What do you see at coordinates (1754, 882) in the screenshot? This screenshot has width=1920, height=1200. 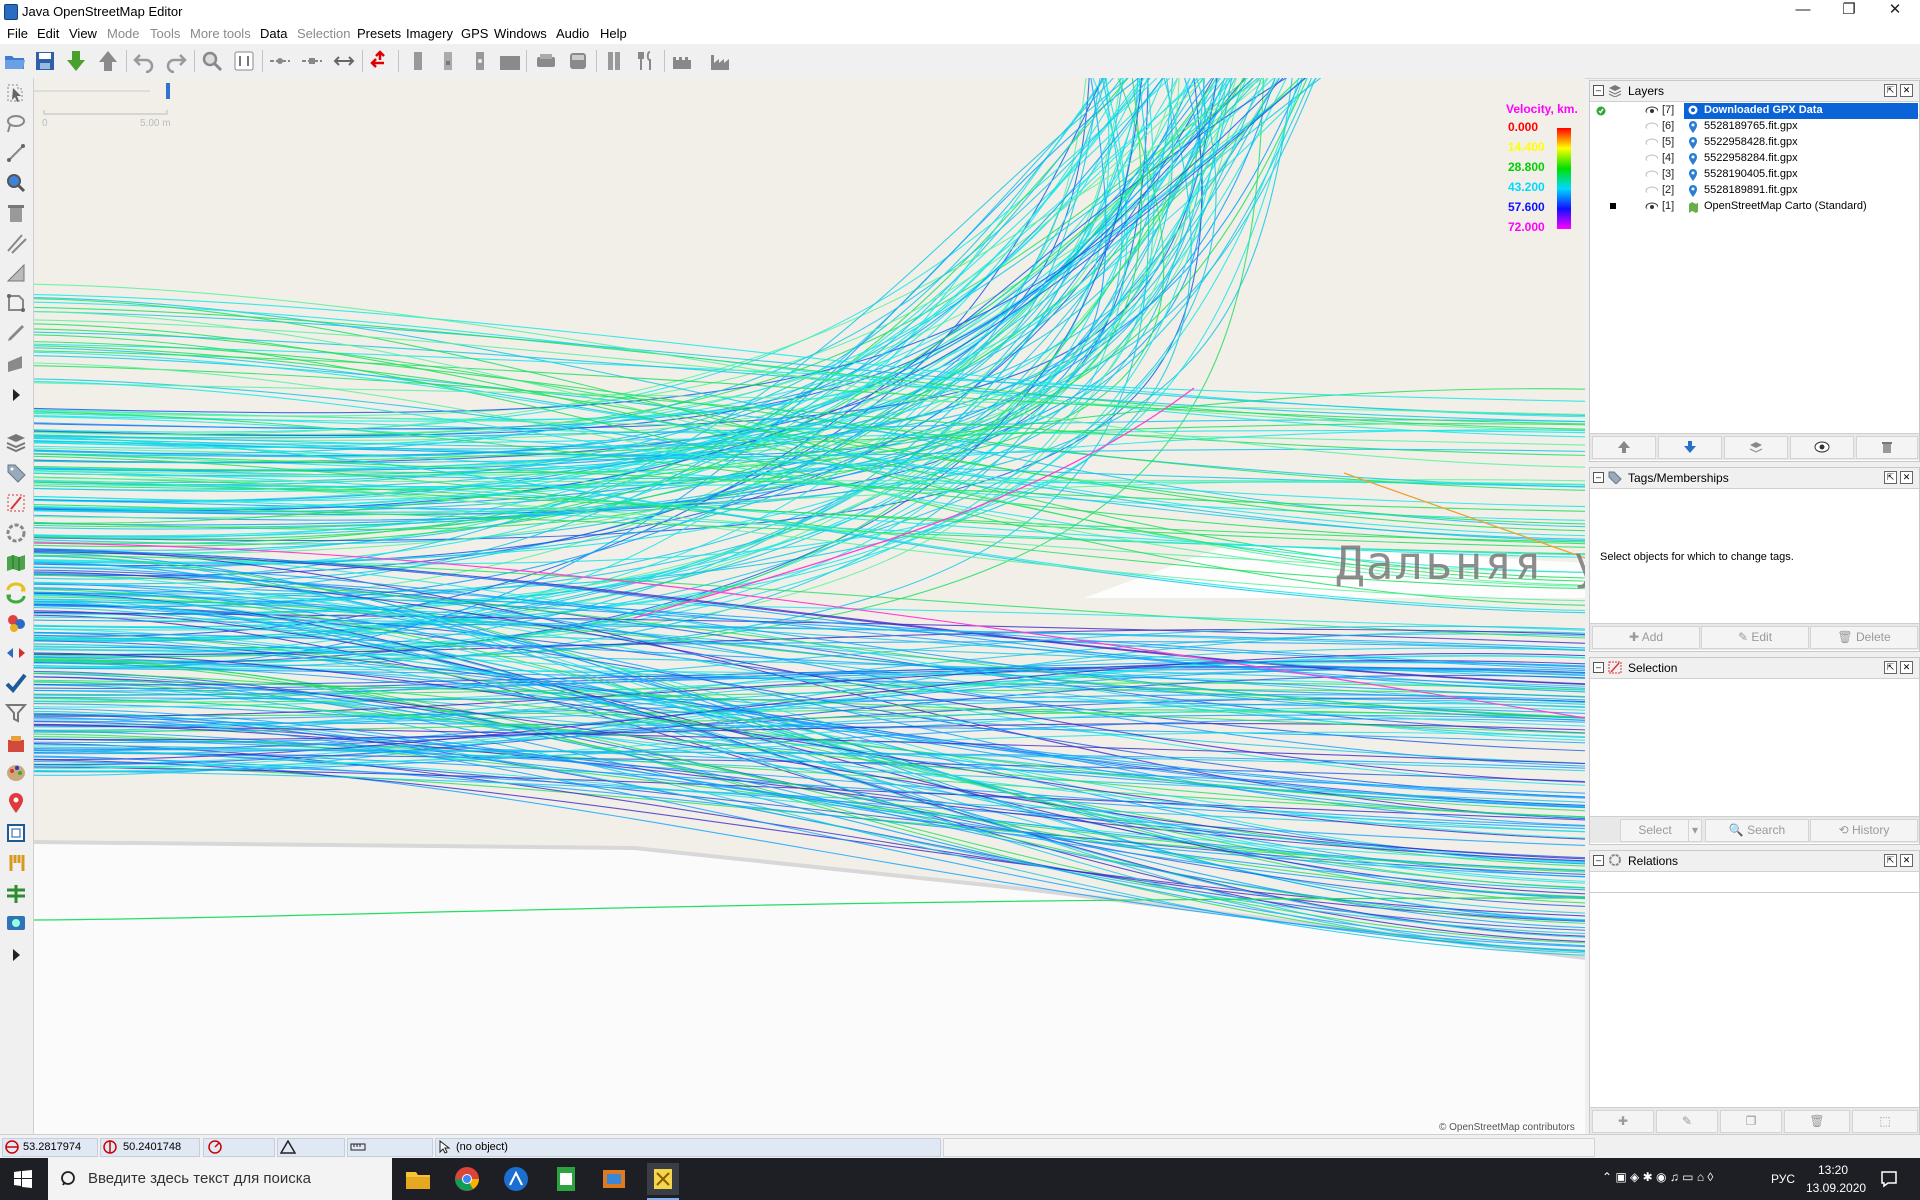 I see `relations-filter-input` at bounding box center [1754, 882].